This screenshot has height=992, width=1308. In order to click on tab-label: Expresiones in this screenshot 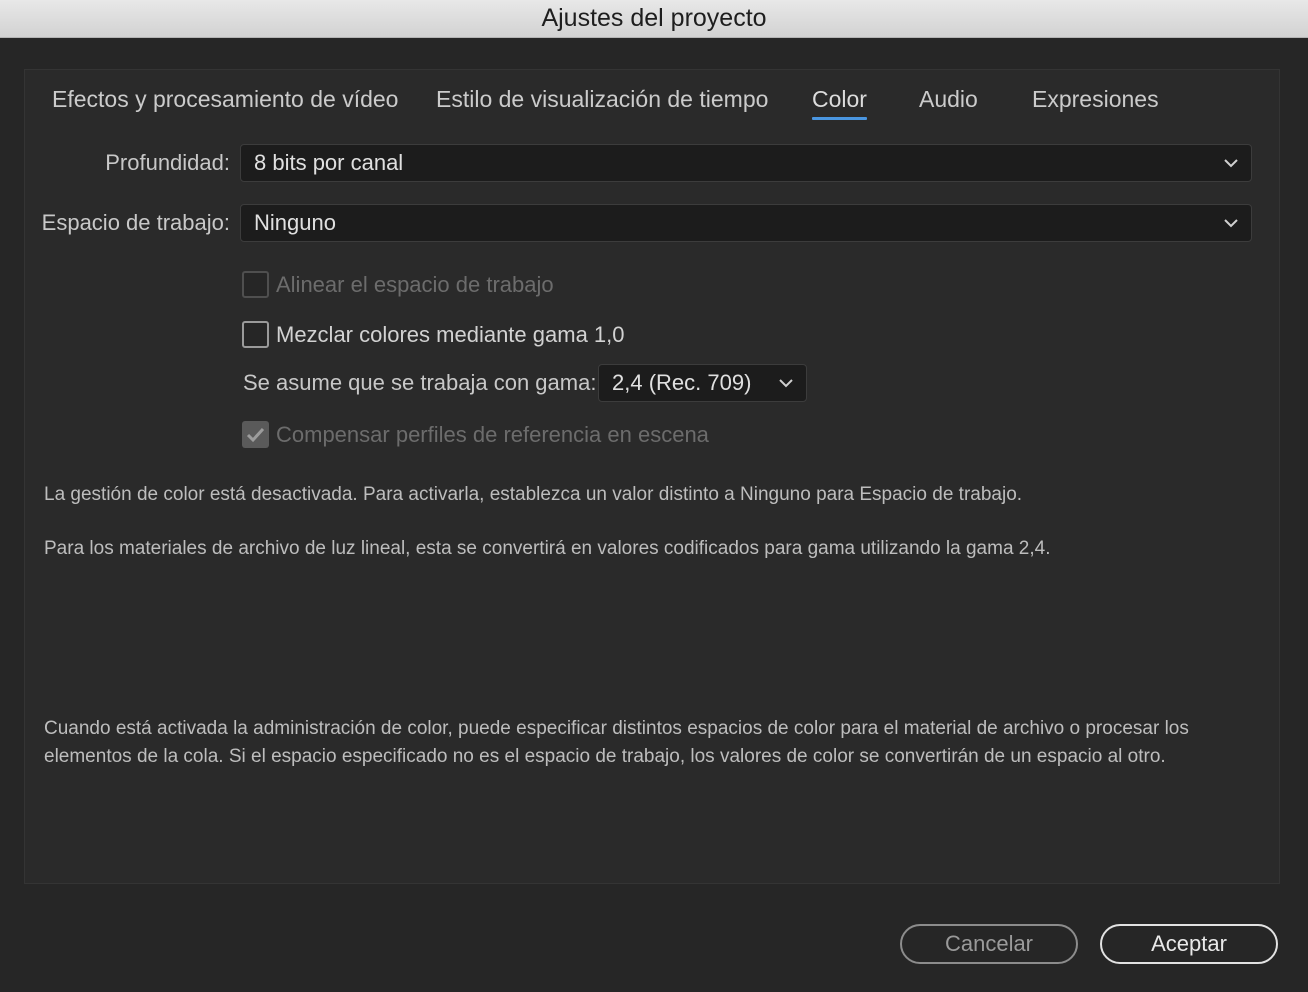, I will do `click(1095, 99)`.